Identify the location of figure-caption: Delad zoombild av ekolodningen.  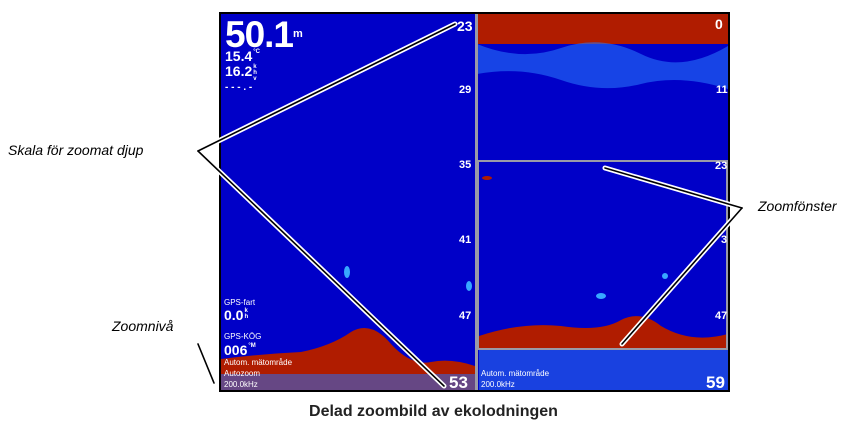
(433, 411).